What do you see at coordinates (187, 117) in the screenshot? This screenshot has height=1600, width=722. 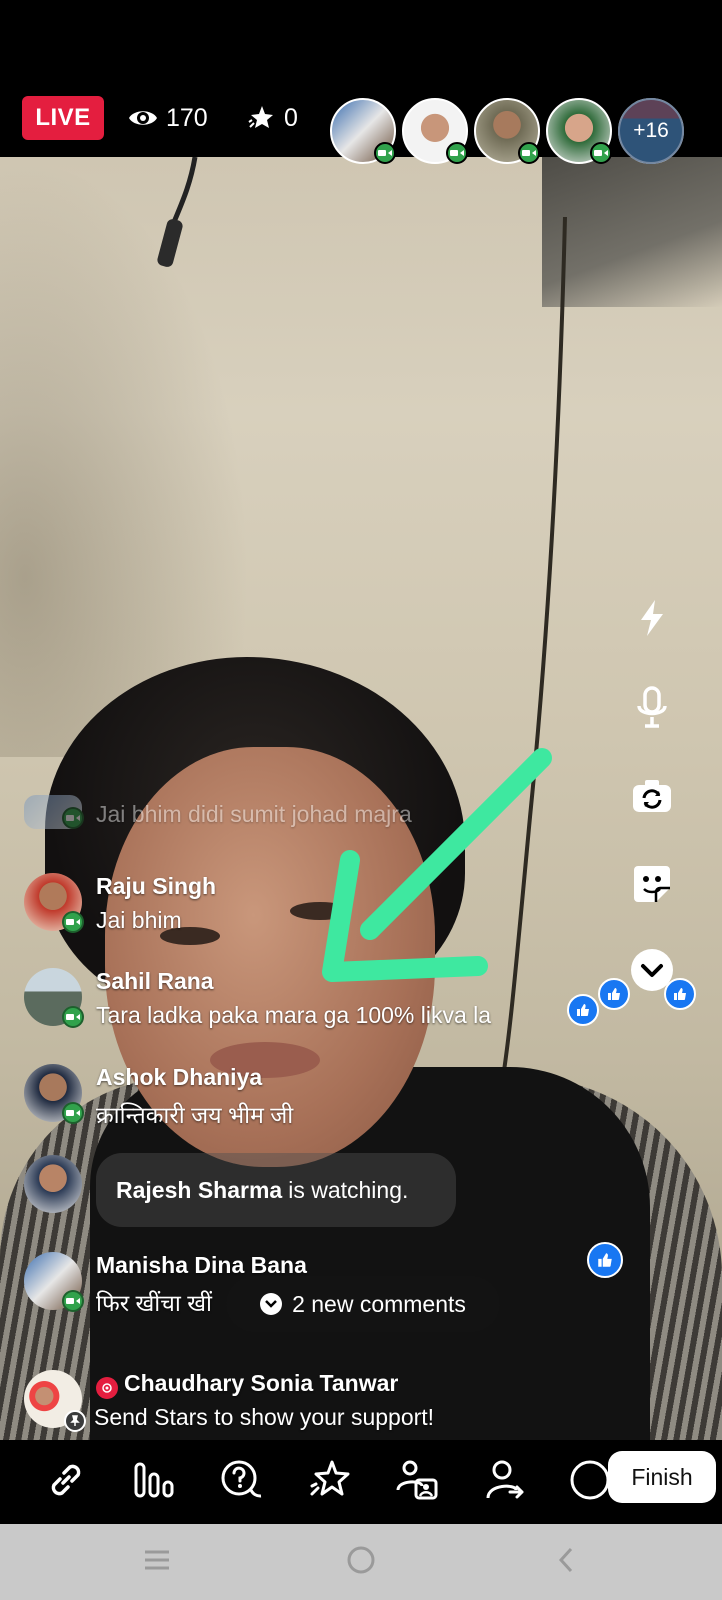 I see `viewer-count-value: 170` at bounding box center [187, 117].